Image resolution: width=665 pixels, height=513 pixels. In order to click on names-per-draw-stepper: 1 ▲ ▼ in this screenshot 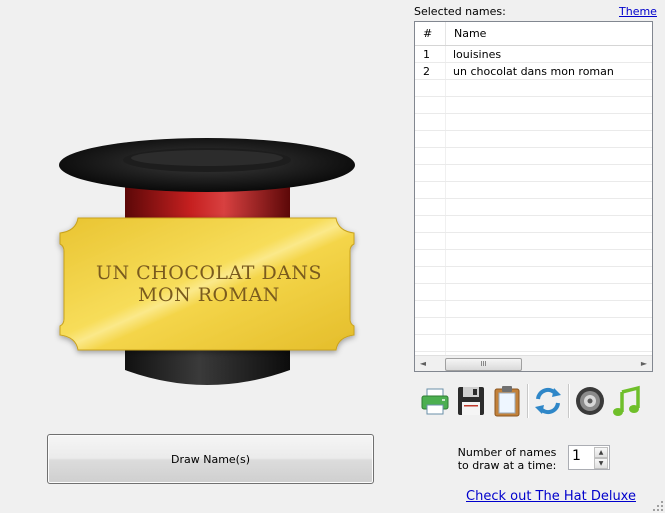, I will do `click(589, 457)`.